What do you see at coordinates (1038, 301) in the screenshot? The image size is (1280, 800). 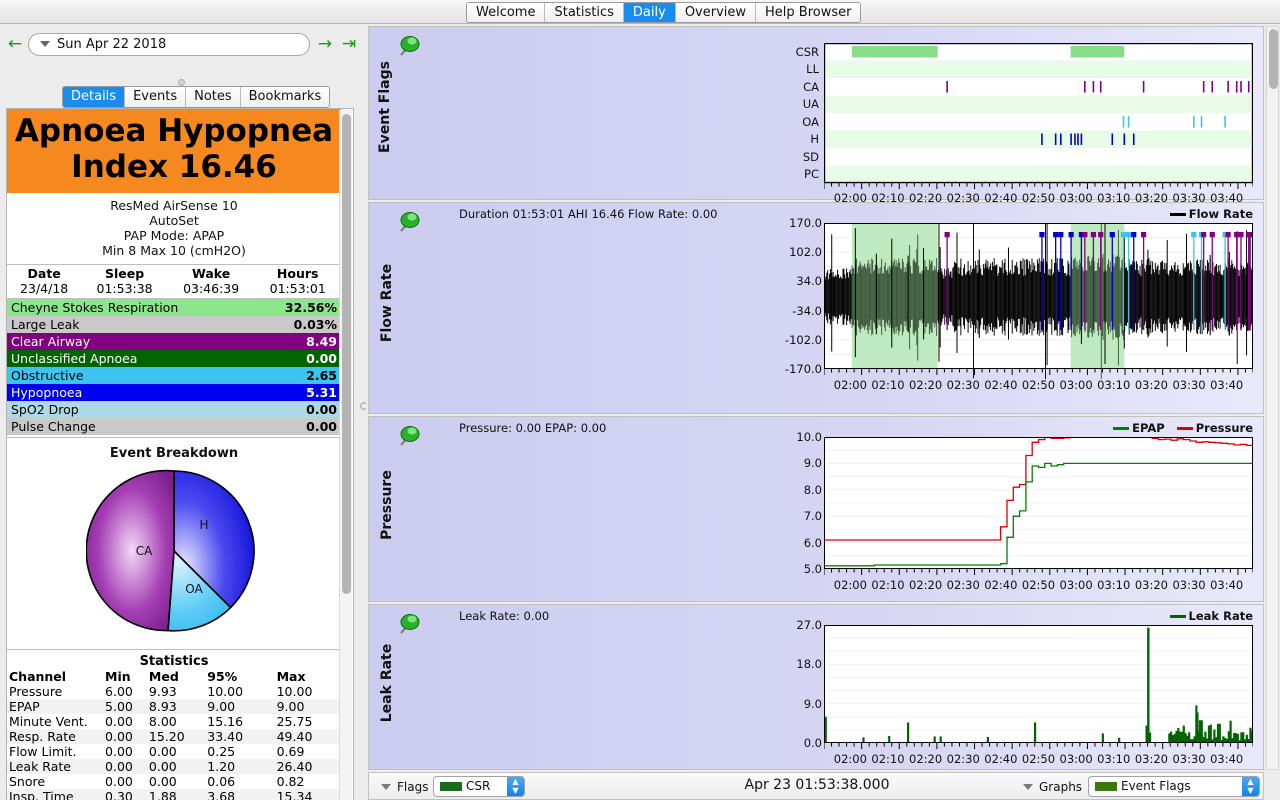 I see `flow-rate-plot` at bounding box center [1038, 301].